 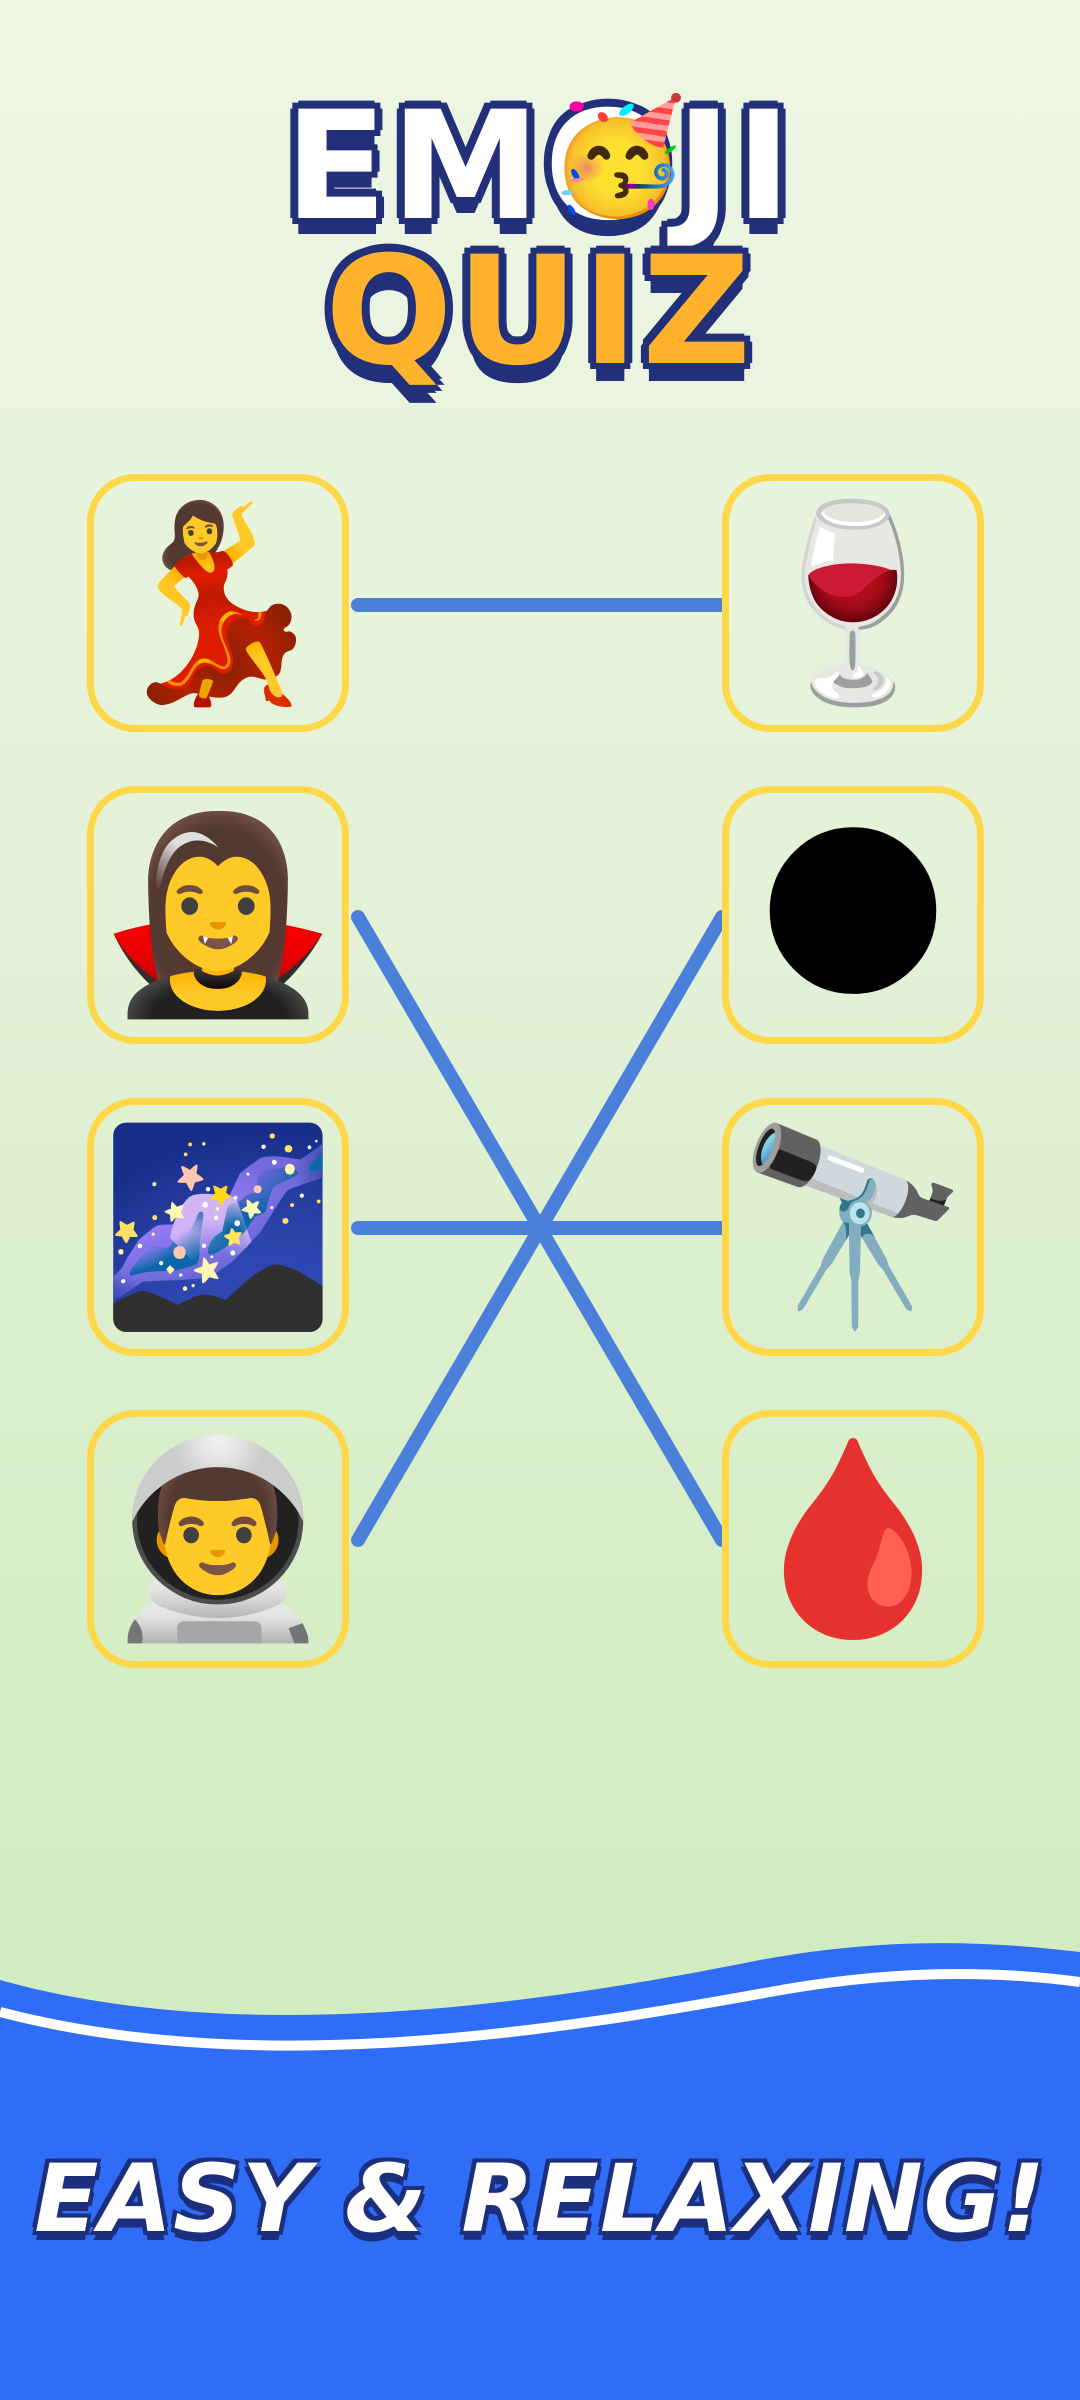 I want to click on man-astronaut-icon: 👨‍🚀, so click(x=218, y=1538).